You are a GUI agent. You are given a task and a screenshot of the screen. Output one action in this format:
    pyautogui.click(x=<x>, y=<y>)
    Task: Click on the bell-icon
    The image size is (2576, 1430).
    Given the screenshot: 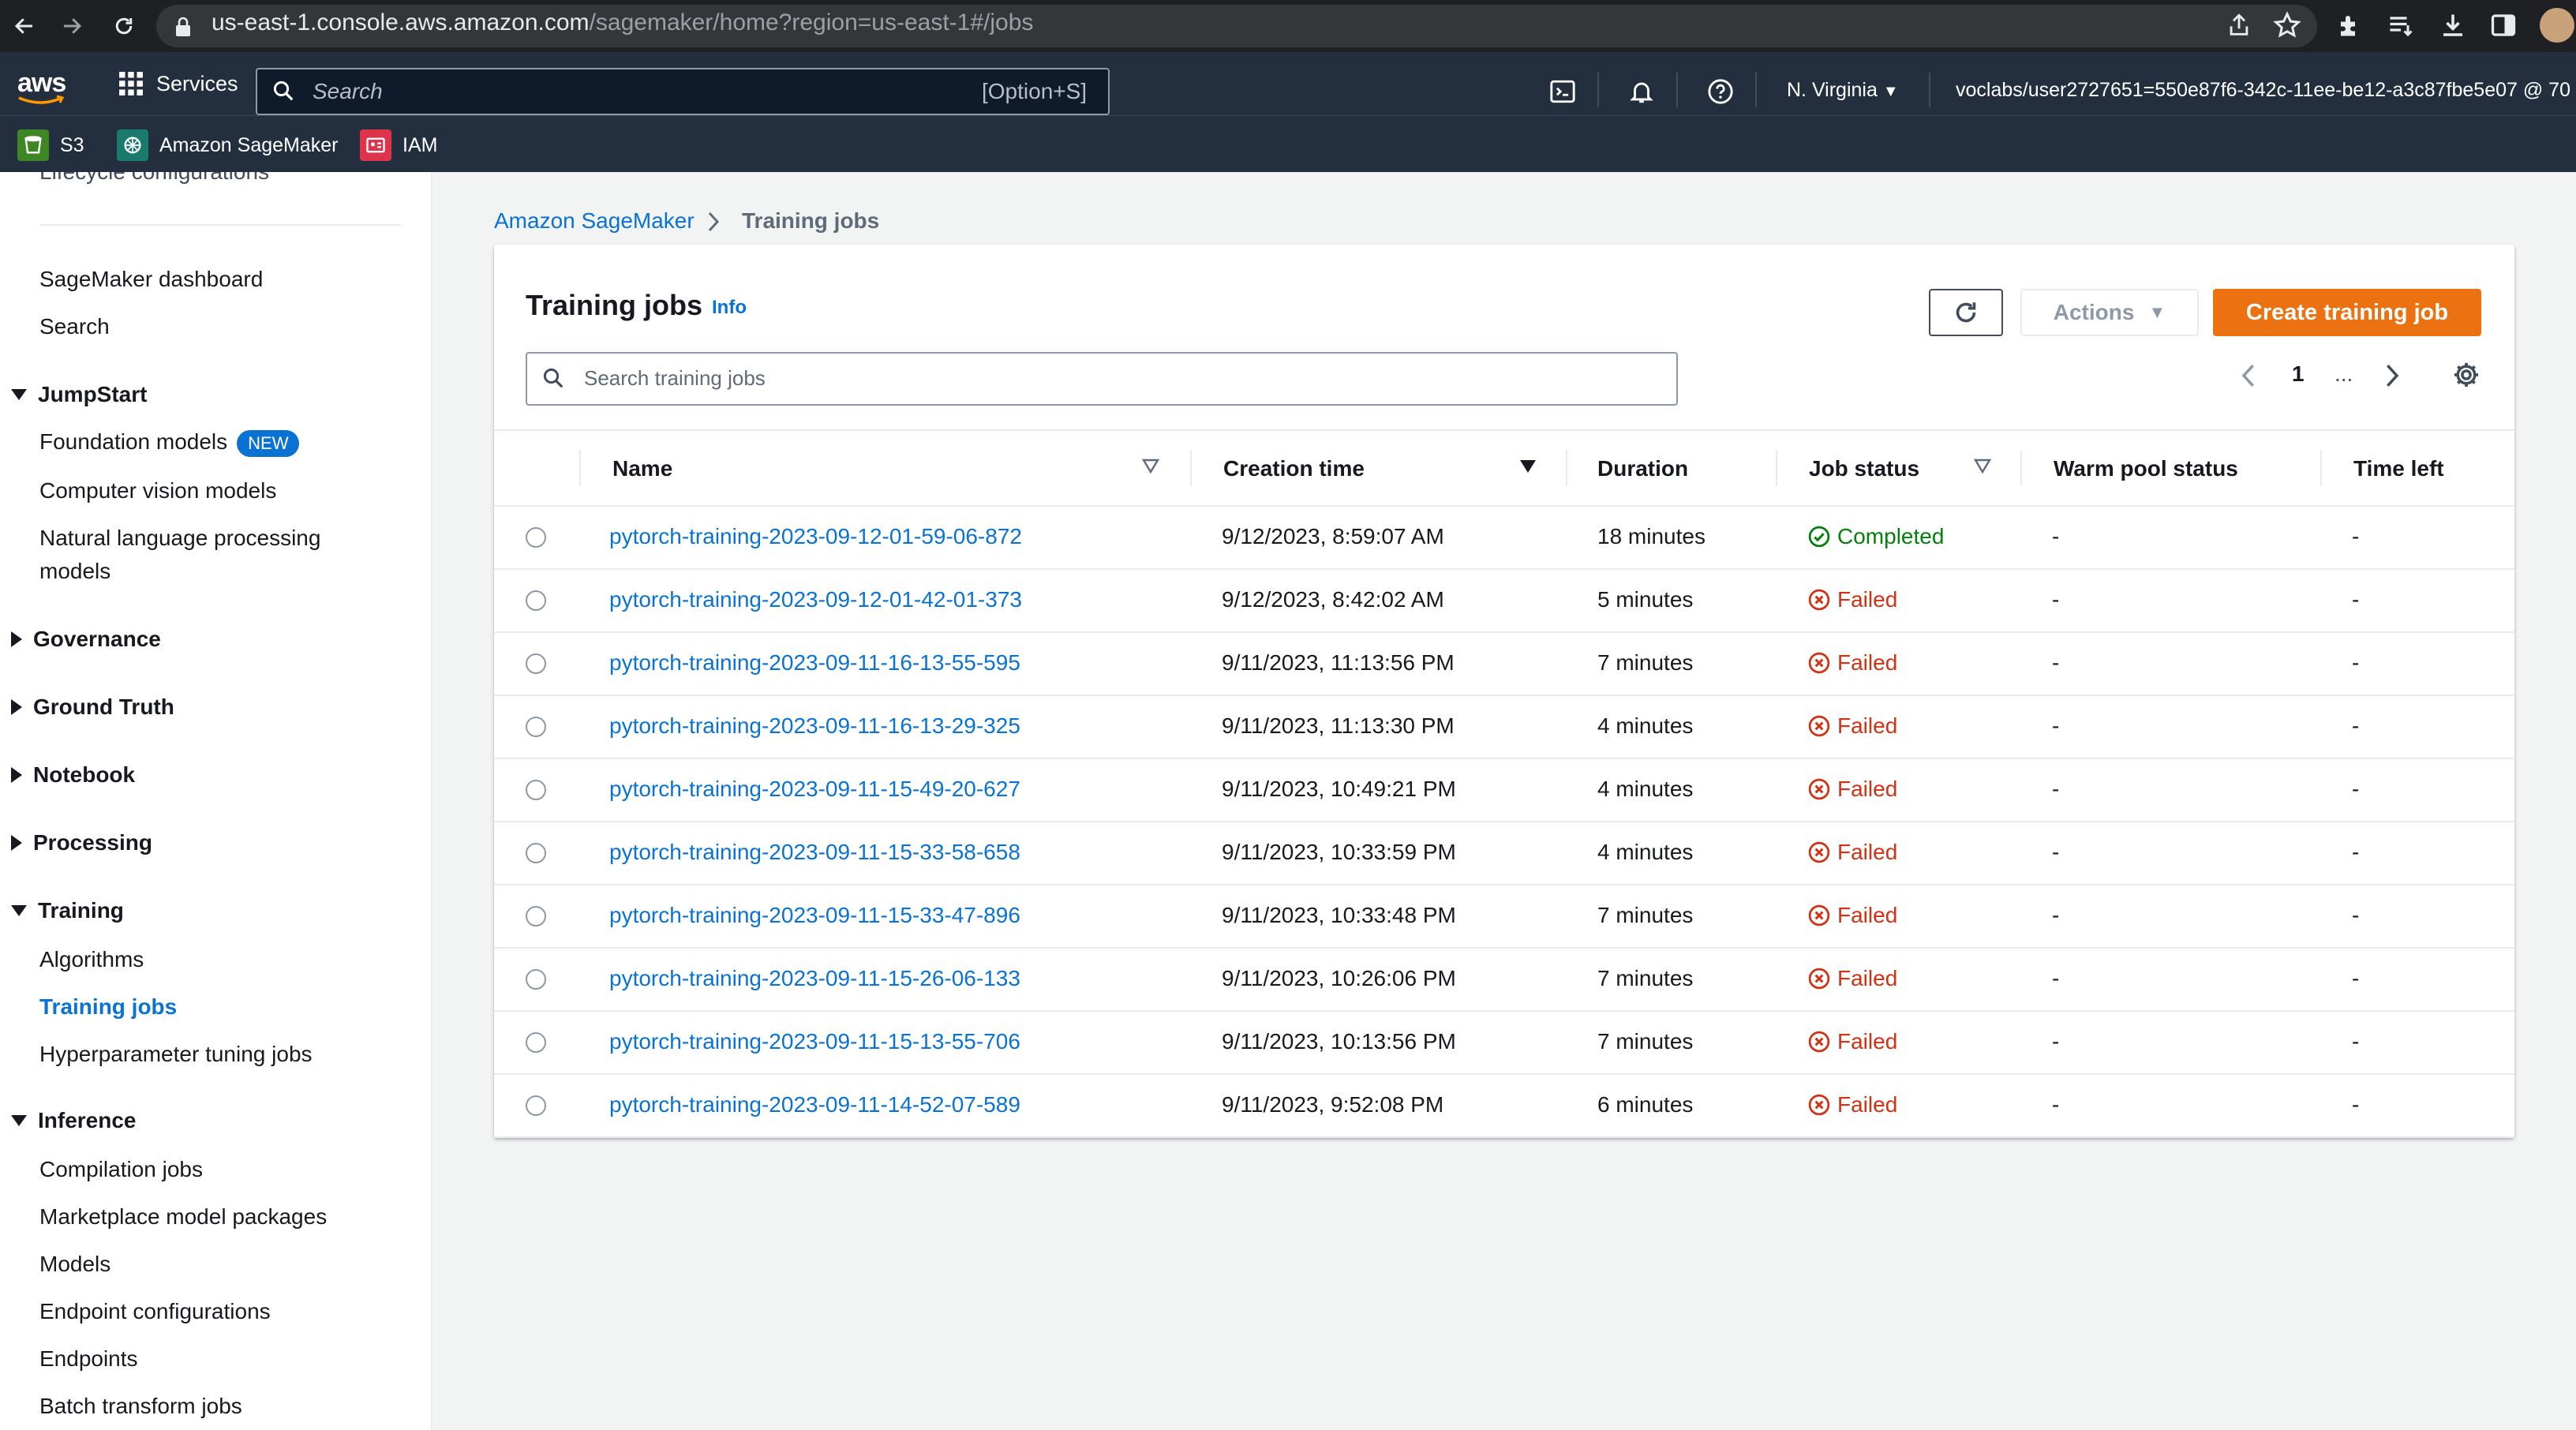 What is the action you would take?
    pyautogui.click(x=1641, y=92)
    